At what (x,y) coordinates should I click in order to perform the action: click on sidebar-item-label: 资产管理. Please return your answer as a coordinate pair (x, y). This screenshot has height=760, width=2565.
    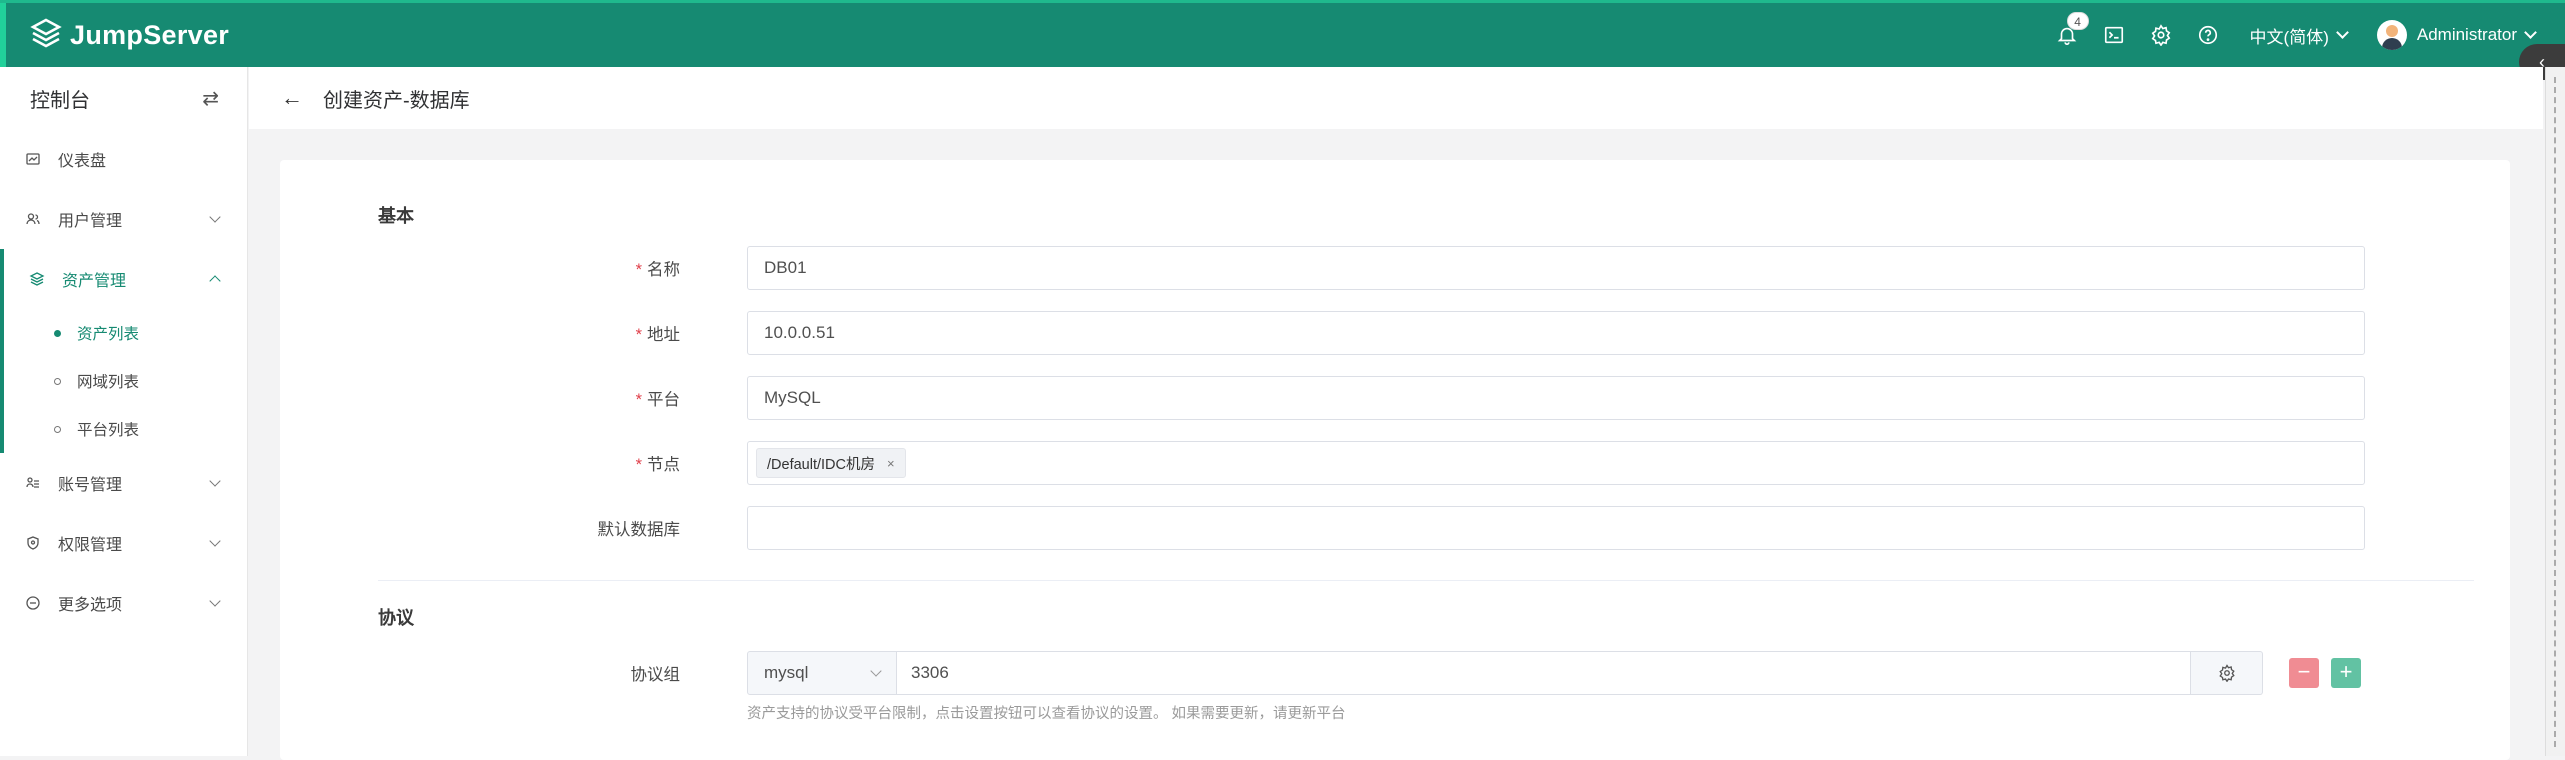
    Looking at the image, I should click on (94, 281).